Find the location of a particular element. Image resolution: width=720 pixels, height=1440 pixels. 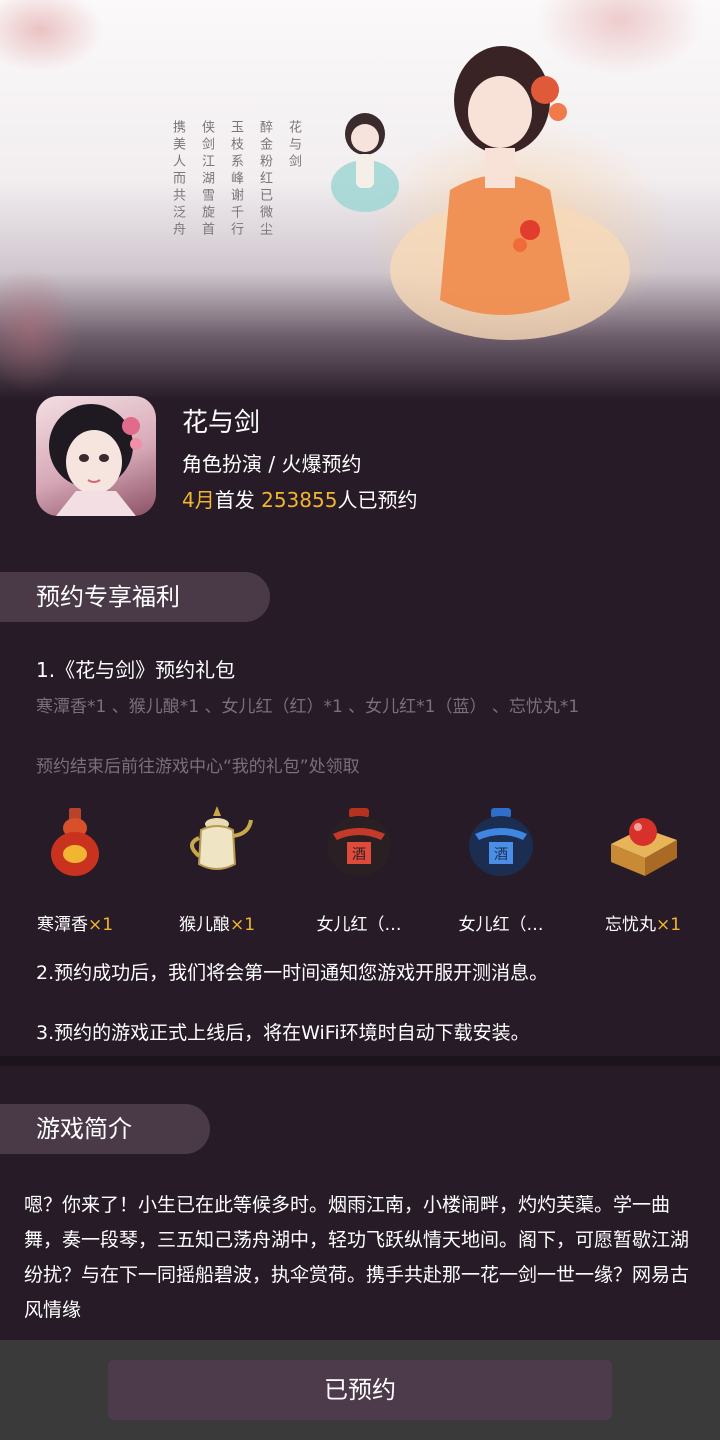

gift-label: 忘忧丸×1 is located at coordinates (643, 922).